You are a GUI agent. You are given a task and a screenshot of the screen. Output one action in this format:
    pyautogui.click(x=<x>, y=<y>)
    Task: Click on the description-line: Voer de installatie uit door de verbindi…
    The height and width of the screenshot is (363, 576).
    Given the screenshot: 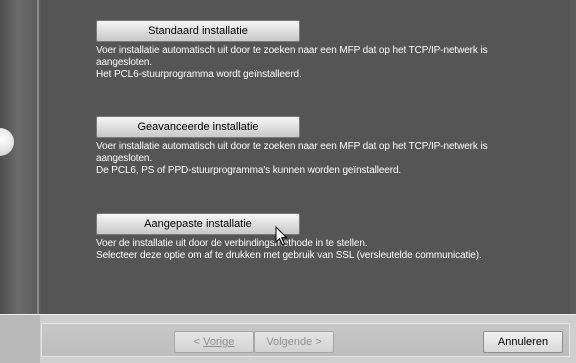 What is the action you would take?
    pyautogui.click(x=232, y=243)
    